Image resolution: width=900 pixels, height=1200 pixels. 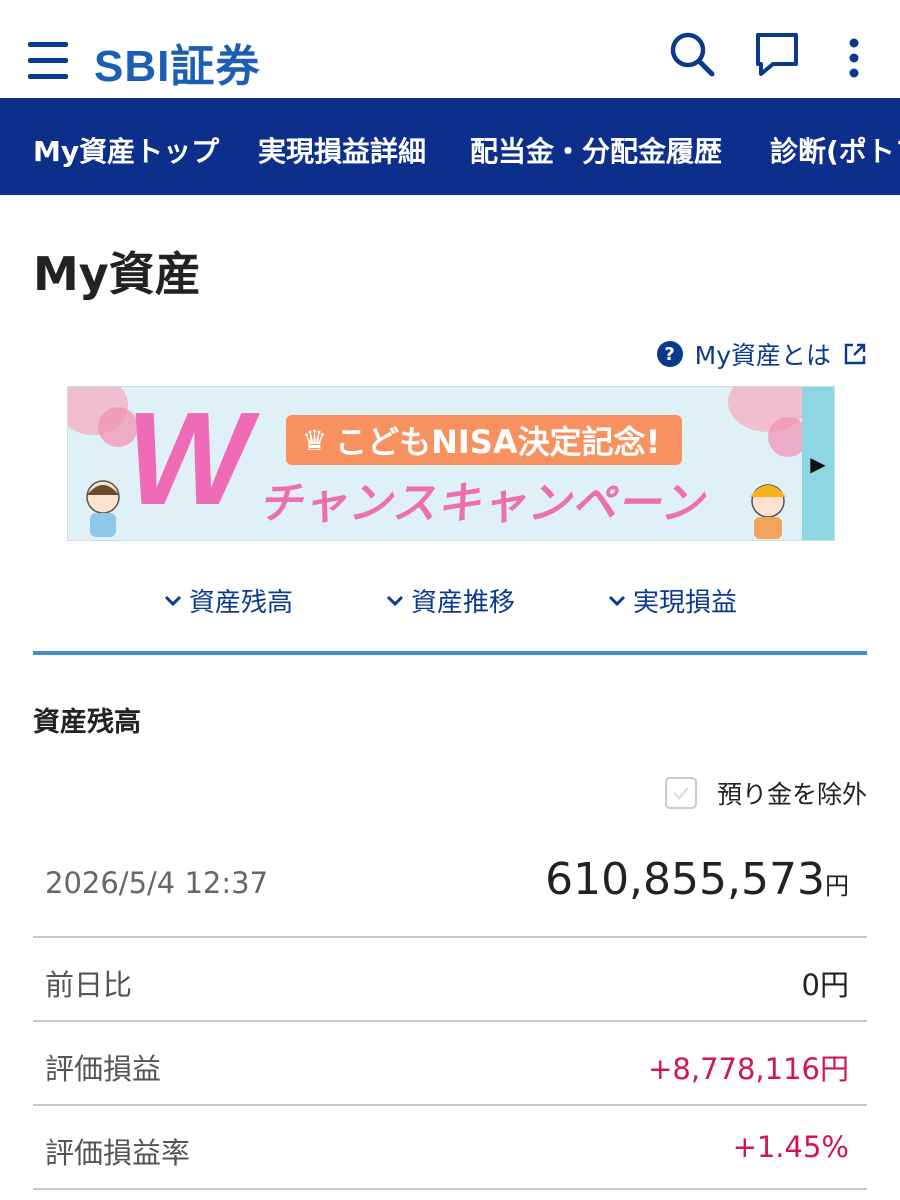 I want to click on unrealized-pl-row: 評価損益 +8,778,116円, so click(x=450, y=1064).